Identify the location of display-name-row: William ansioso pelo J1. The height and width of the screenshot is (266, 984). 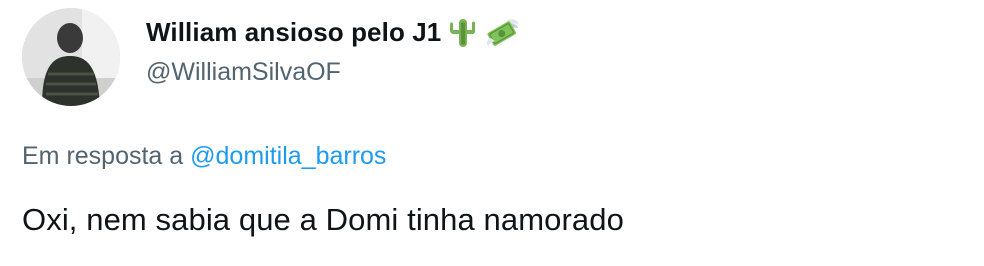
(333, 32).